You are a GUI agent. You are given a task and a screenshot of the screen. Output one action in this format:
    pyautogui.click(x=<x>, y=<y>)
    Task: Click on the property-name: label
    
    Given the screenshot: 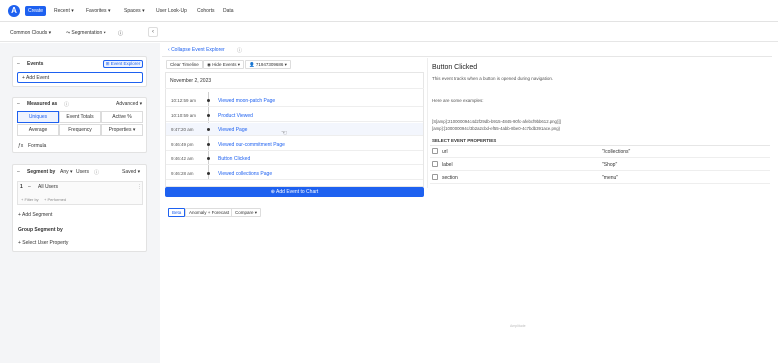 What is the action you would take?
    pyautogui.click(x=447, y=165)
    